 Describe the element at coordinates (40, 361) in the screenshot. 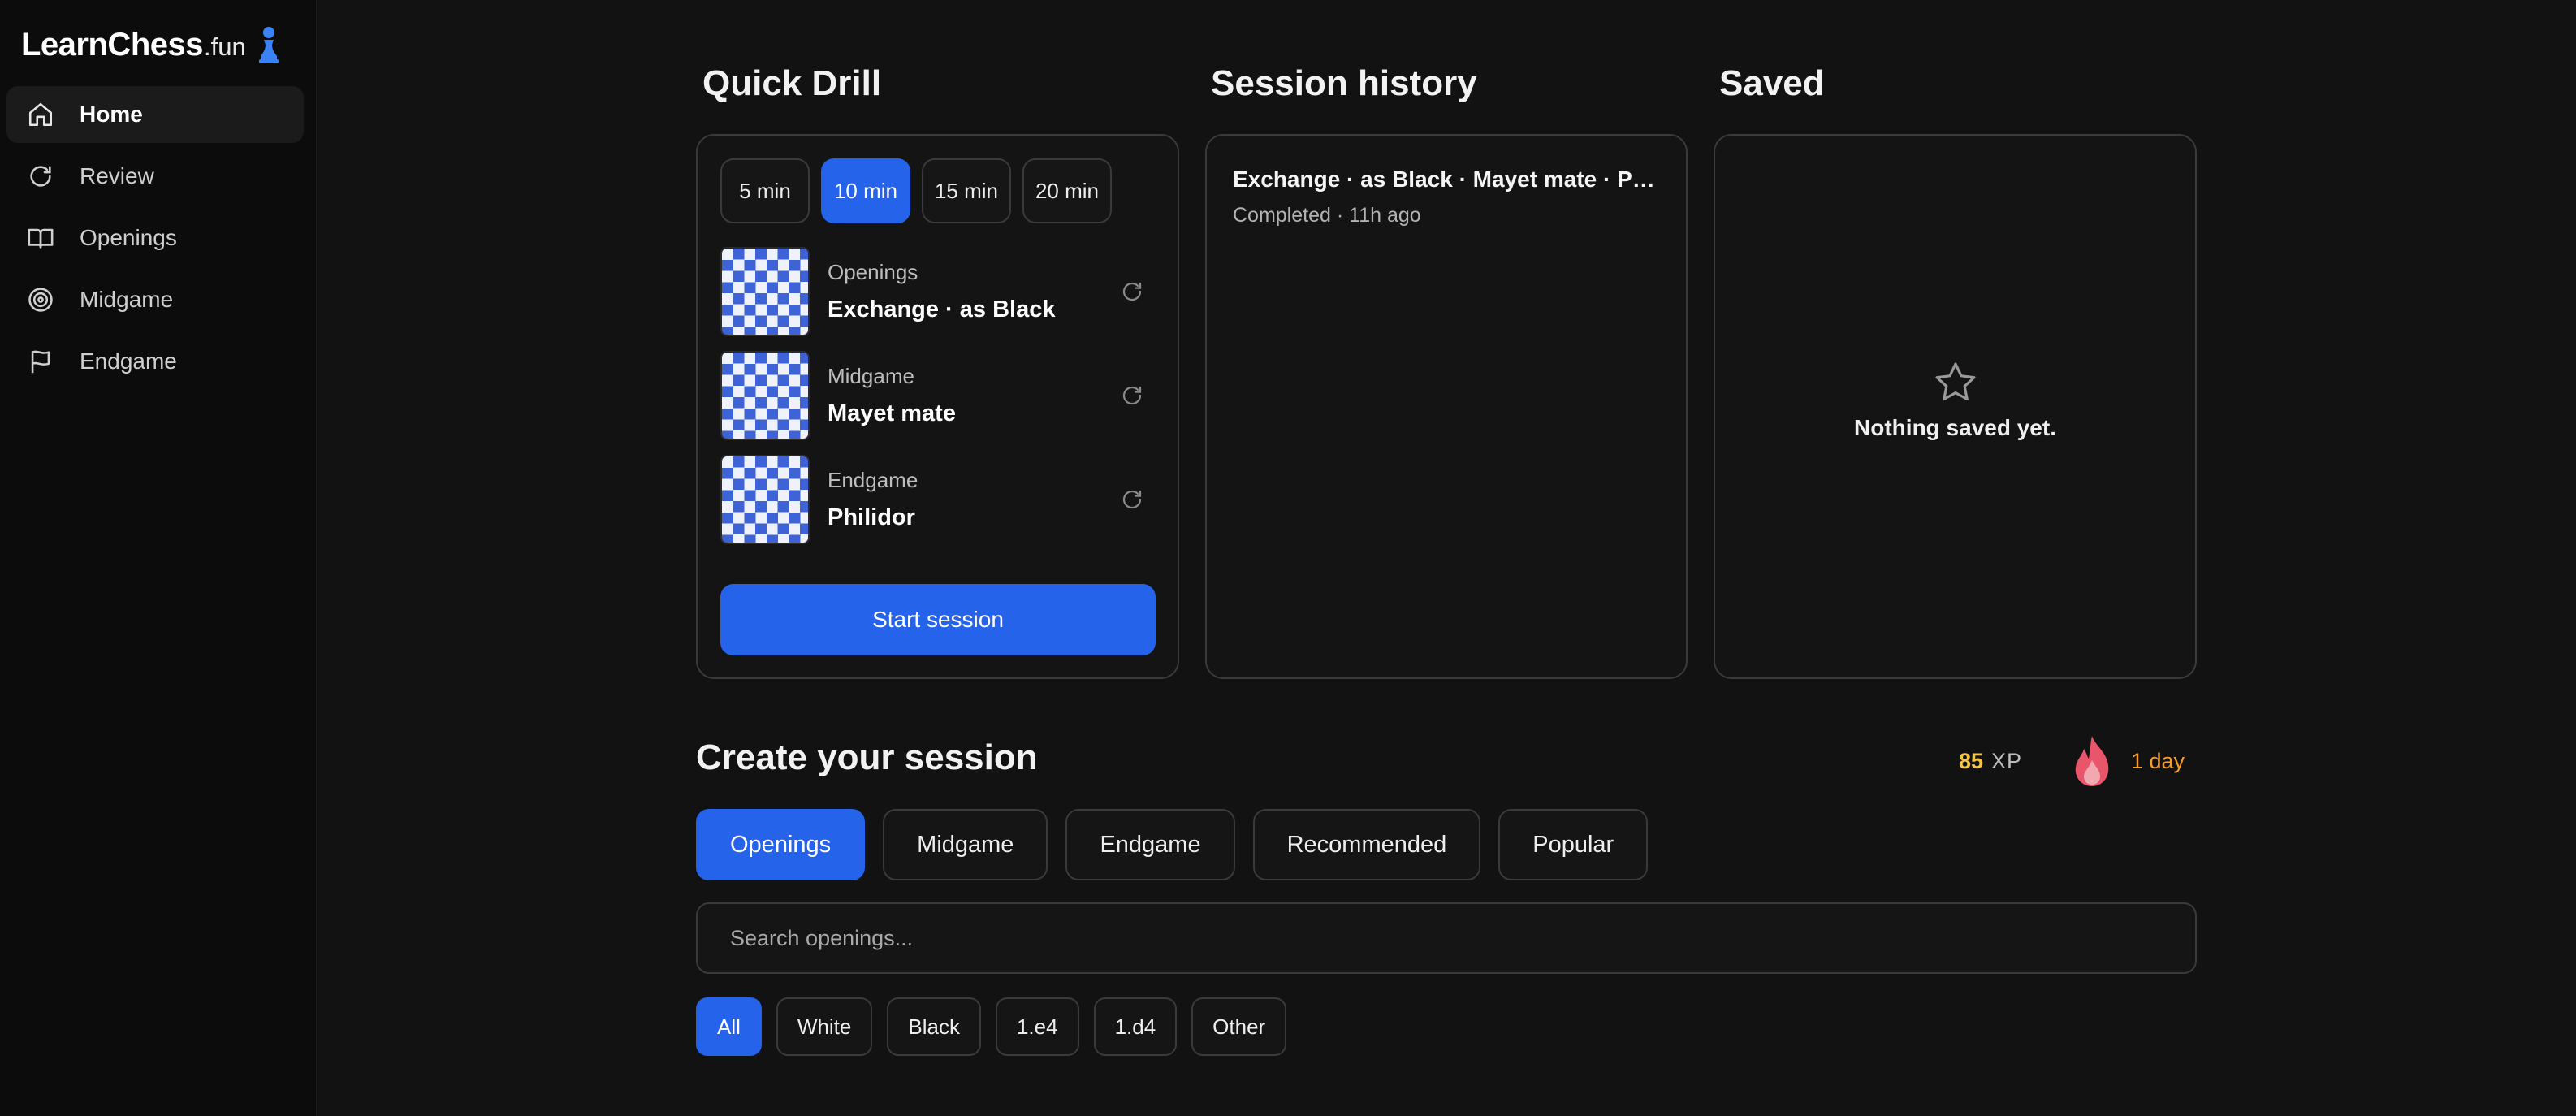

I see `flag-icon` at that location.